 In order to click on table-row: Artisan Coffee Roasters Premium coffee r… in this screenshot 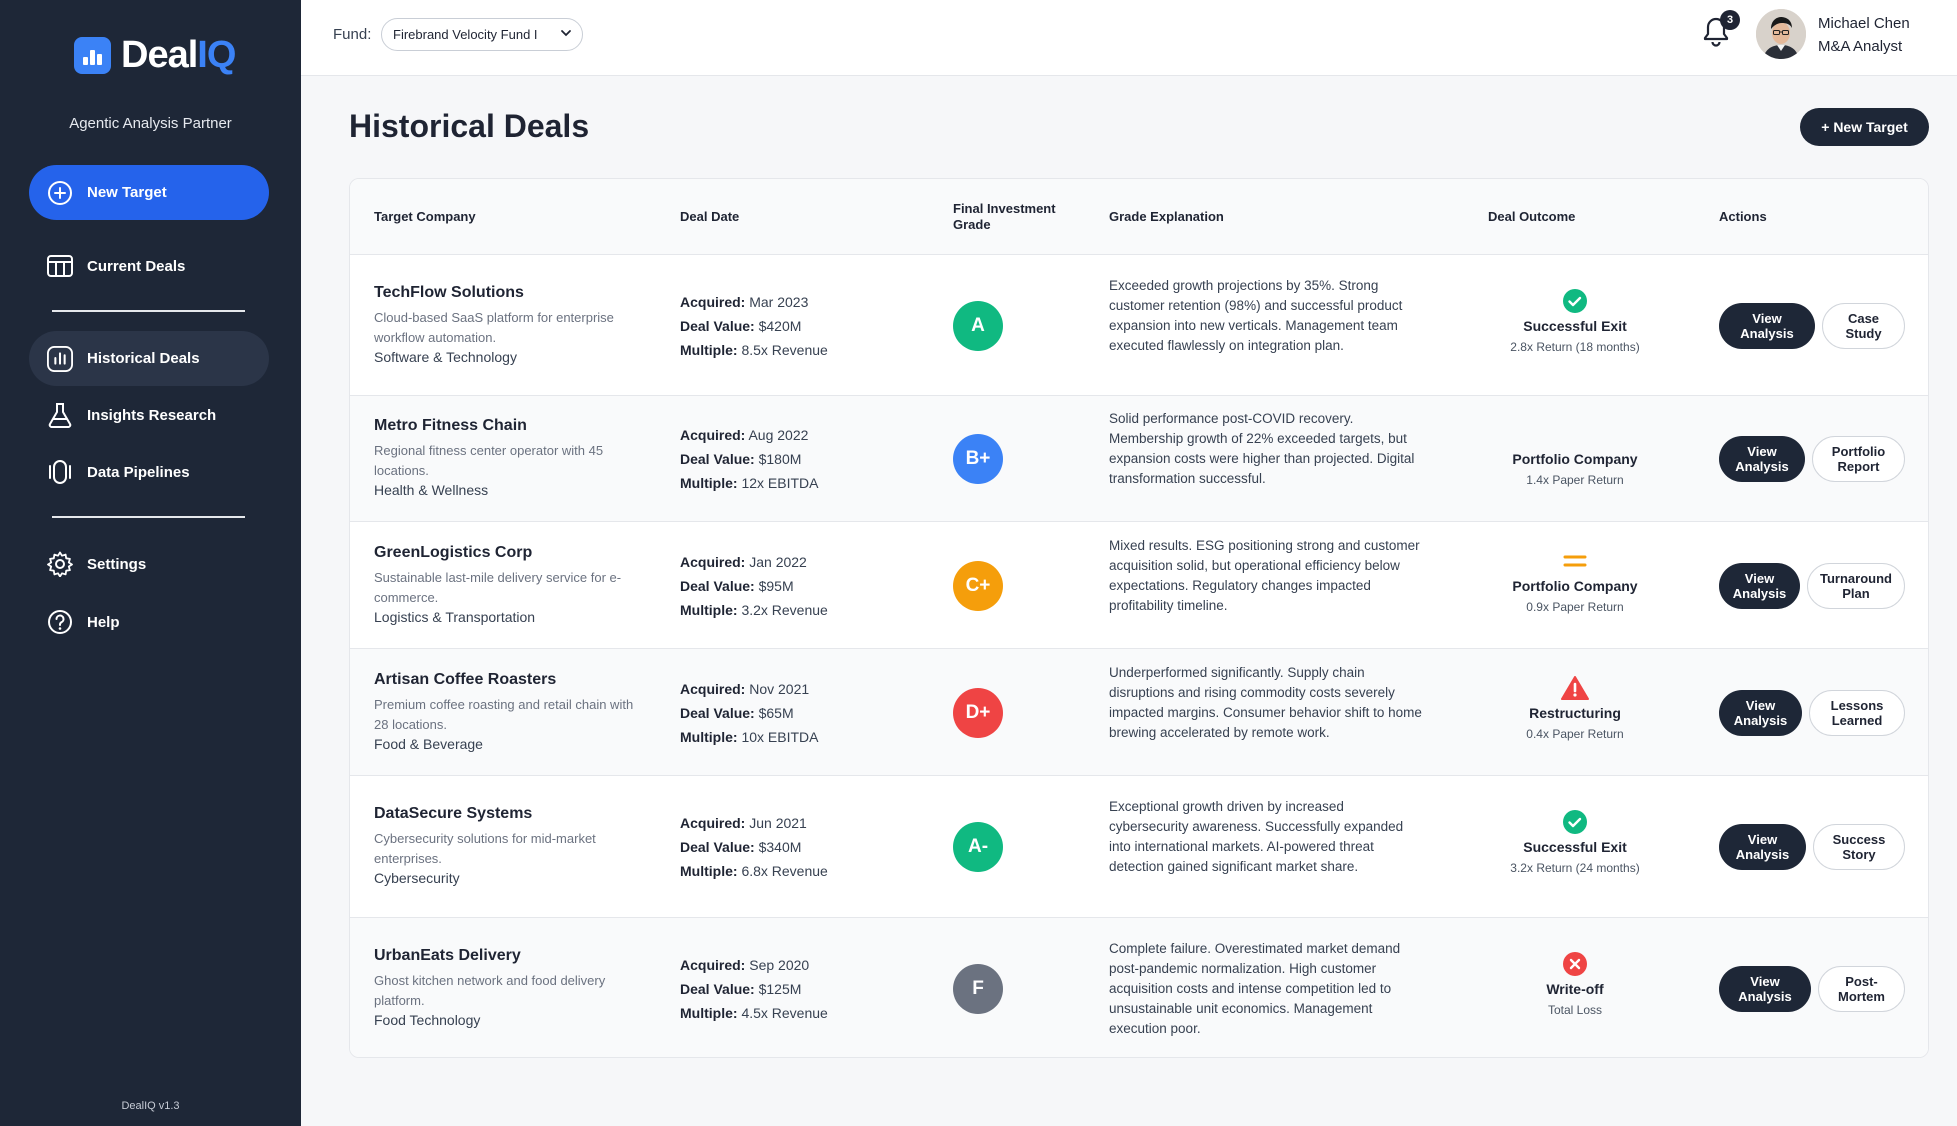, I will do `click(1139, 712)`.